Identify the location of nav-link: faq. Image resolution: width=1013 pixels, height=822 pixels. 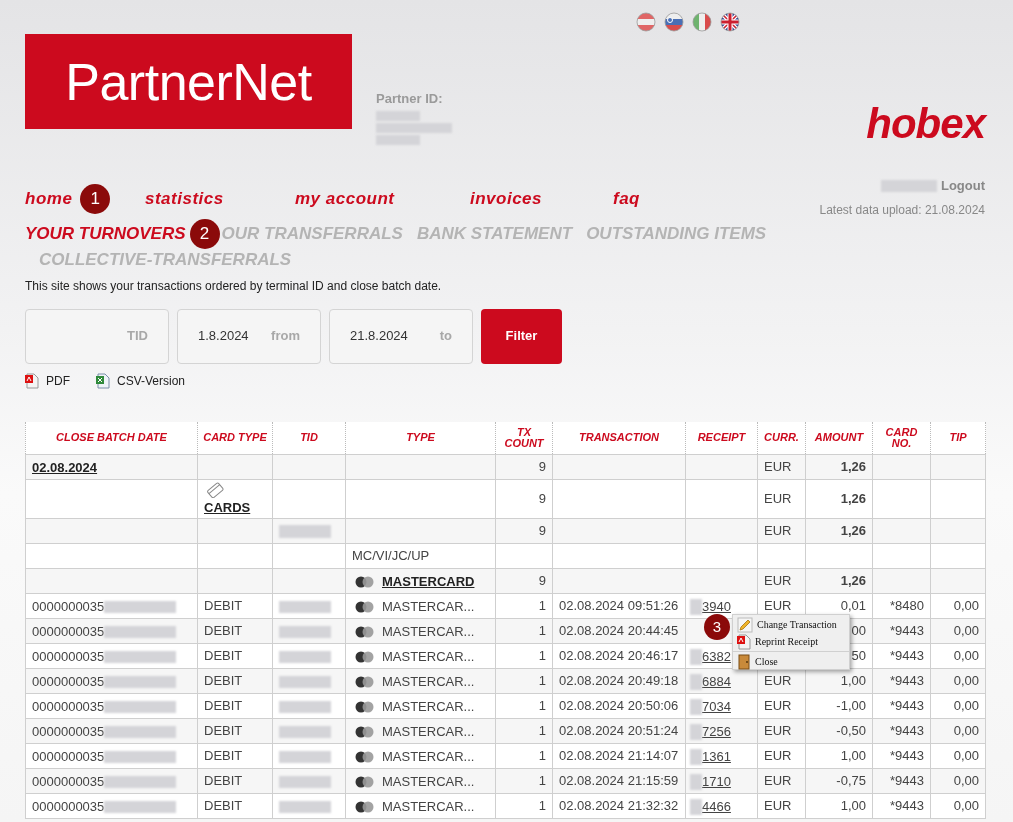
(626, 199).